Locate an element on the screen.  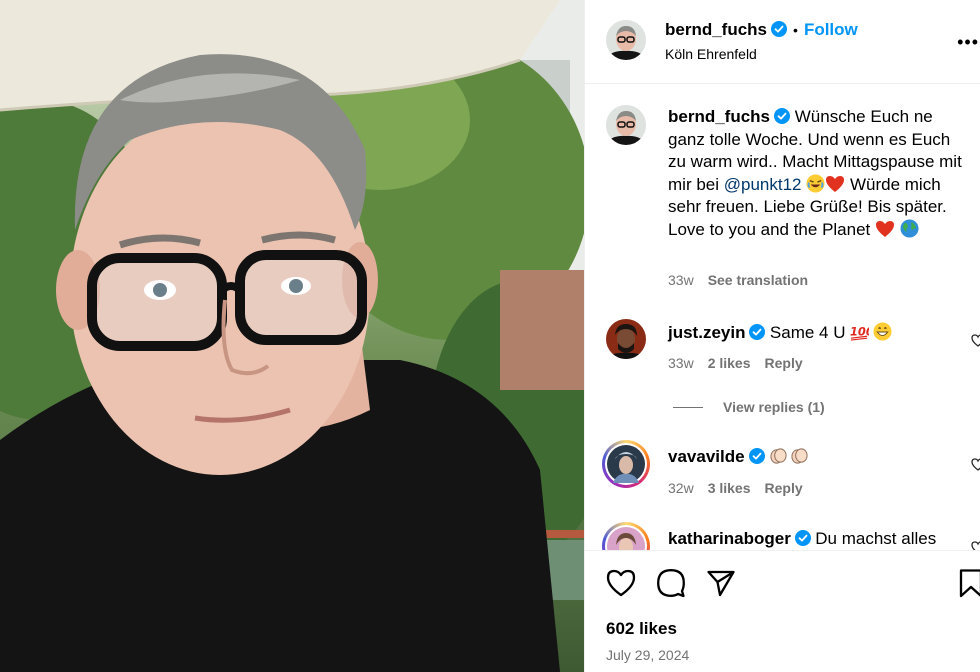
view-replies-label: View replies (1) is located at coordinates (774, 407).